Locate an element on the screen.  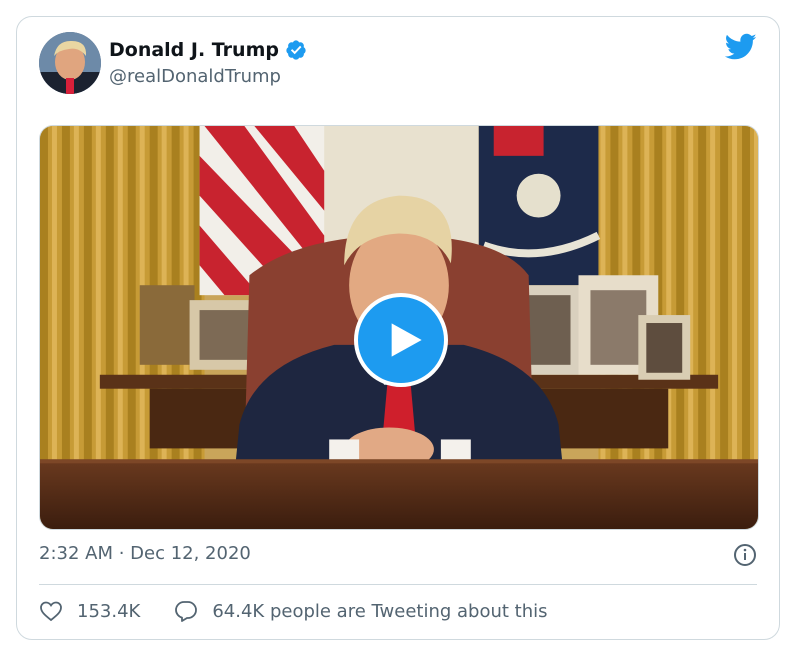
heart-icon is located at coordinates (51, 611).